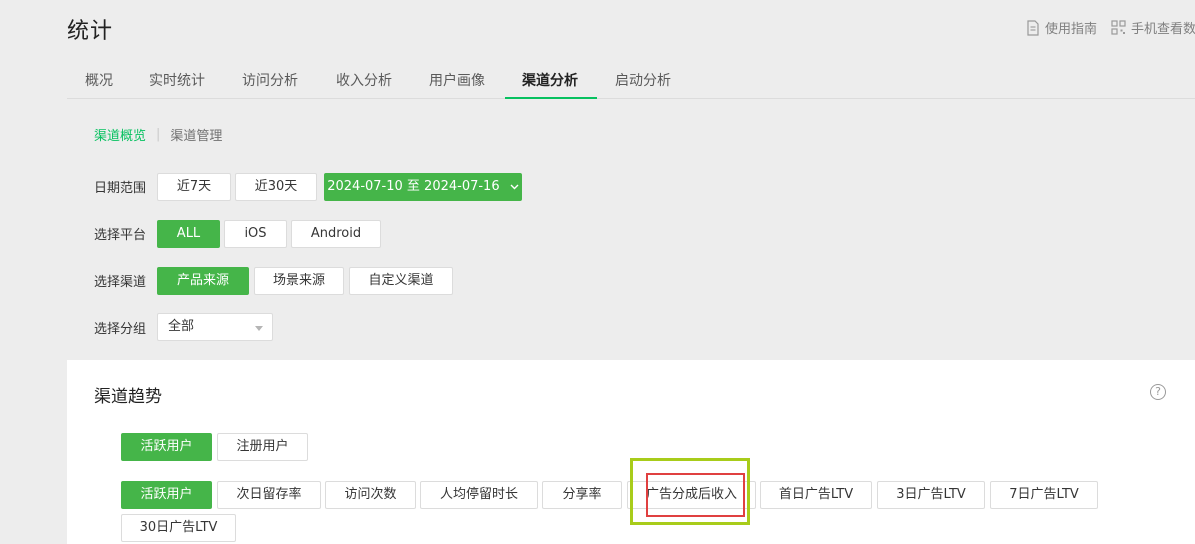  What do you see at coordinates (181, 326) in the screenshot?
I see `group-select-value: 全部` at bounding box center [181, 326].